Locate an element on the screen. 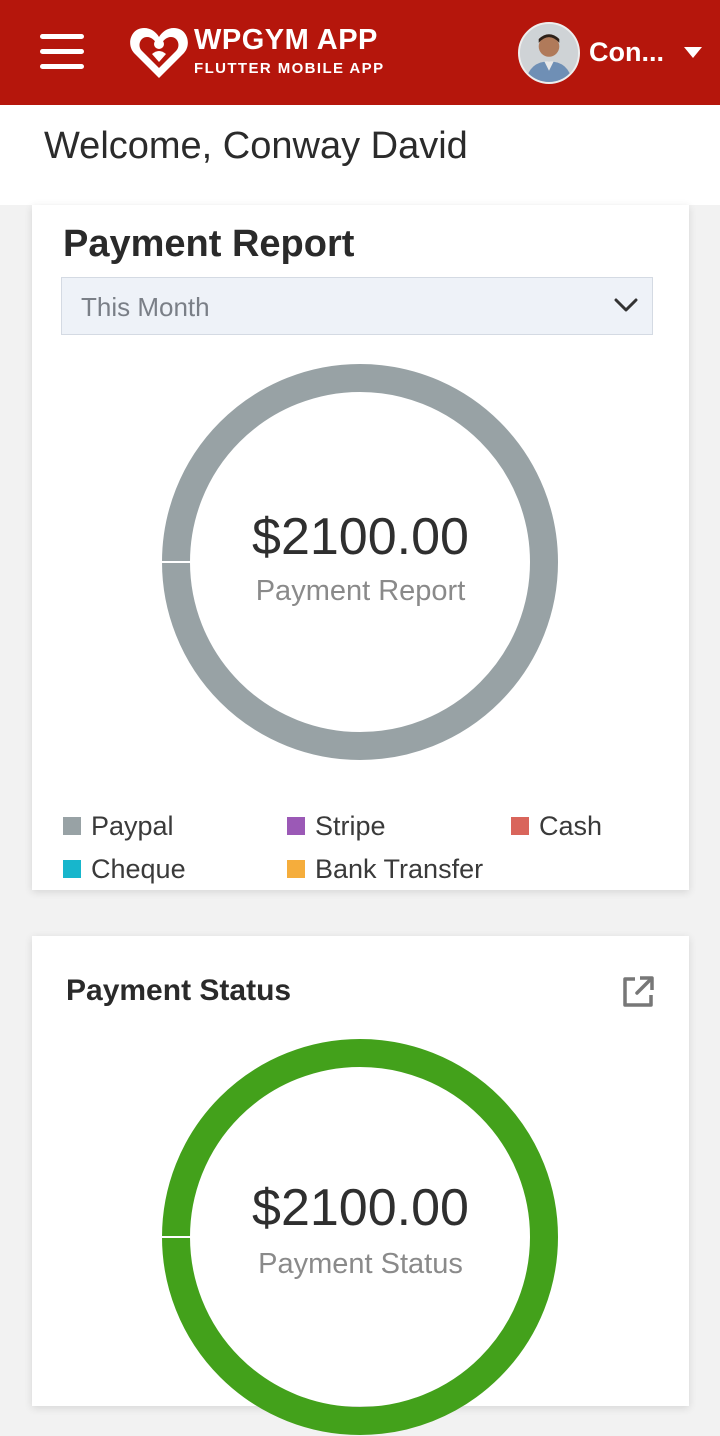 The image size is (720, 1436). welcome-bar: Welcome, Conway David is located at coordinates (360, 155).